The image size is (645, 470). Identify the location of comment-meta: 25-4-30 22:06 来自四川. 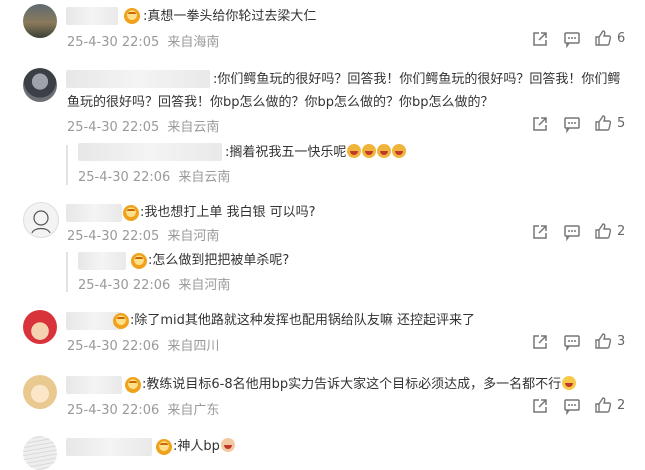
(143, 344).